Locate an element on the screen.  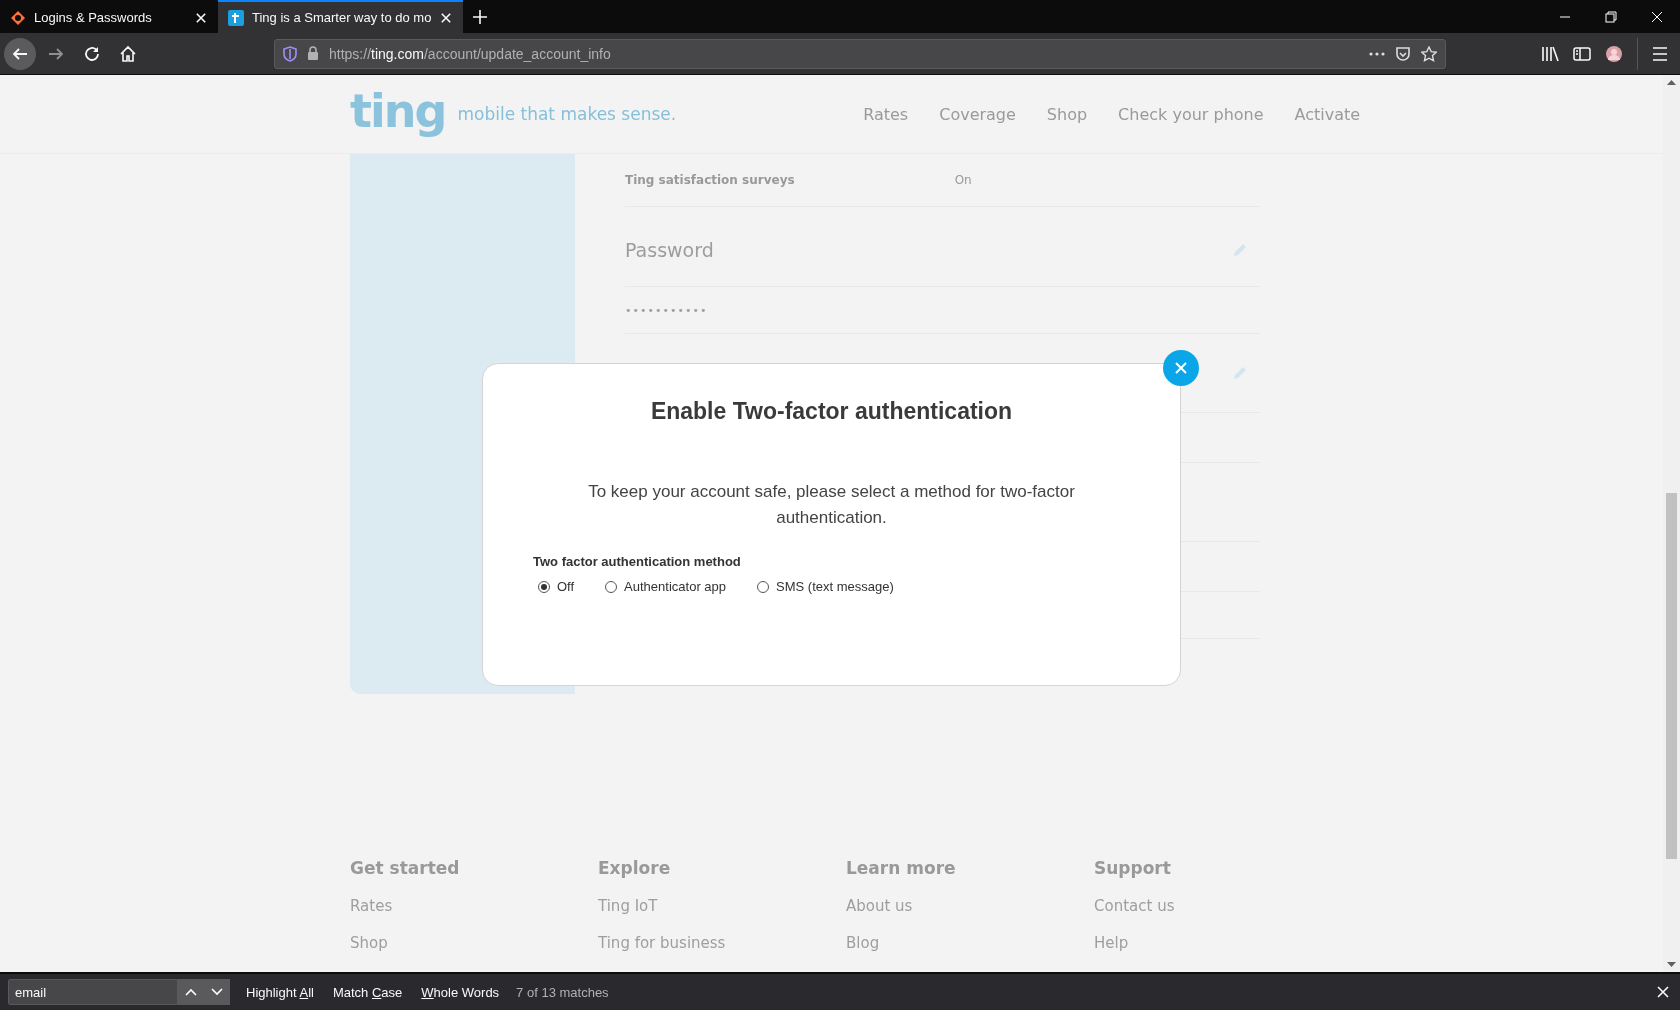
nav-link: Rates is located at coordinates (886, 114).